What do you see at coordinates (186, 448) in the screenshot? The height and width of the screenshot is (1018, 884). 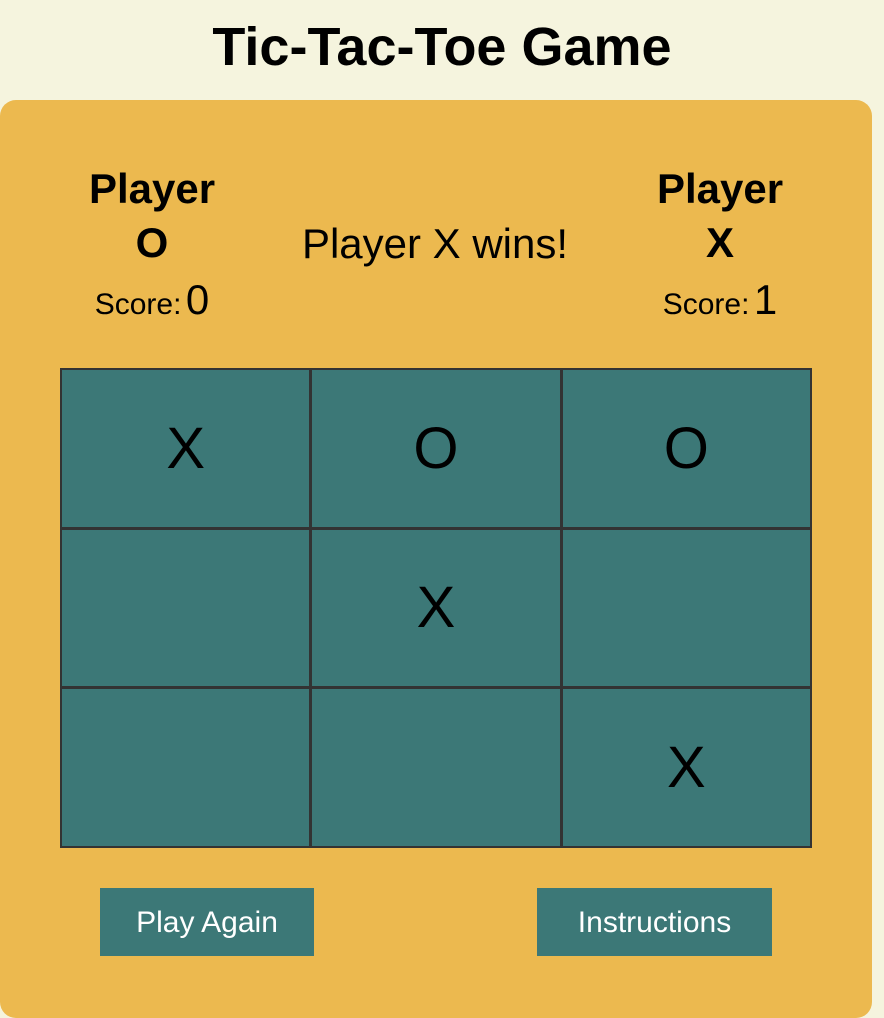 I see `board-cell-r1-c1: X` at bounding box center [186, 448].